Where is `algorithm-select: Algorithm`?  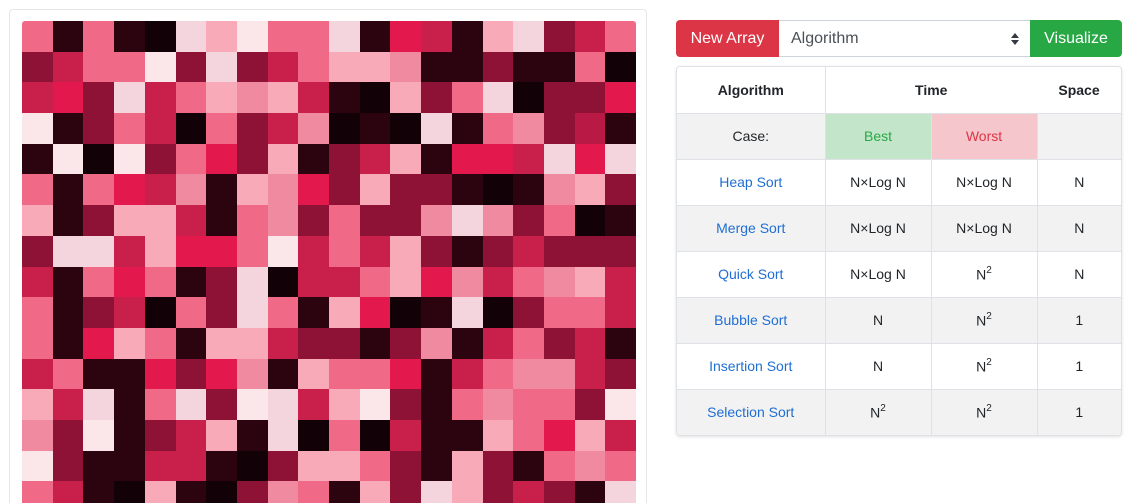 algorithm-select: Algorithm is located at coordinates (904, 38).